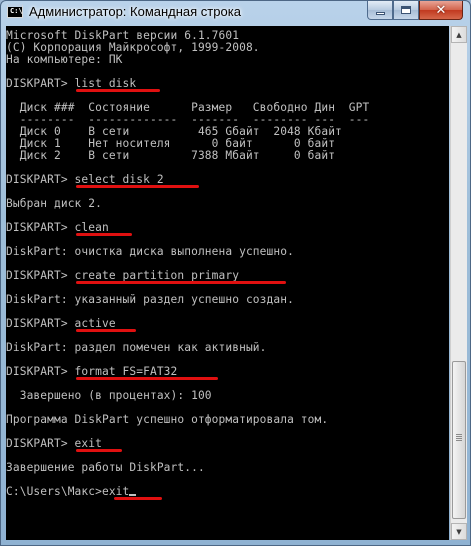 The image size is (471, 546). Describe the element at coordinates (380, 10) in the screenshot. I see `minimize-button` at that location.